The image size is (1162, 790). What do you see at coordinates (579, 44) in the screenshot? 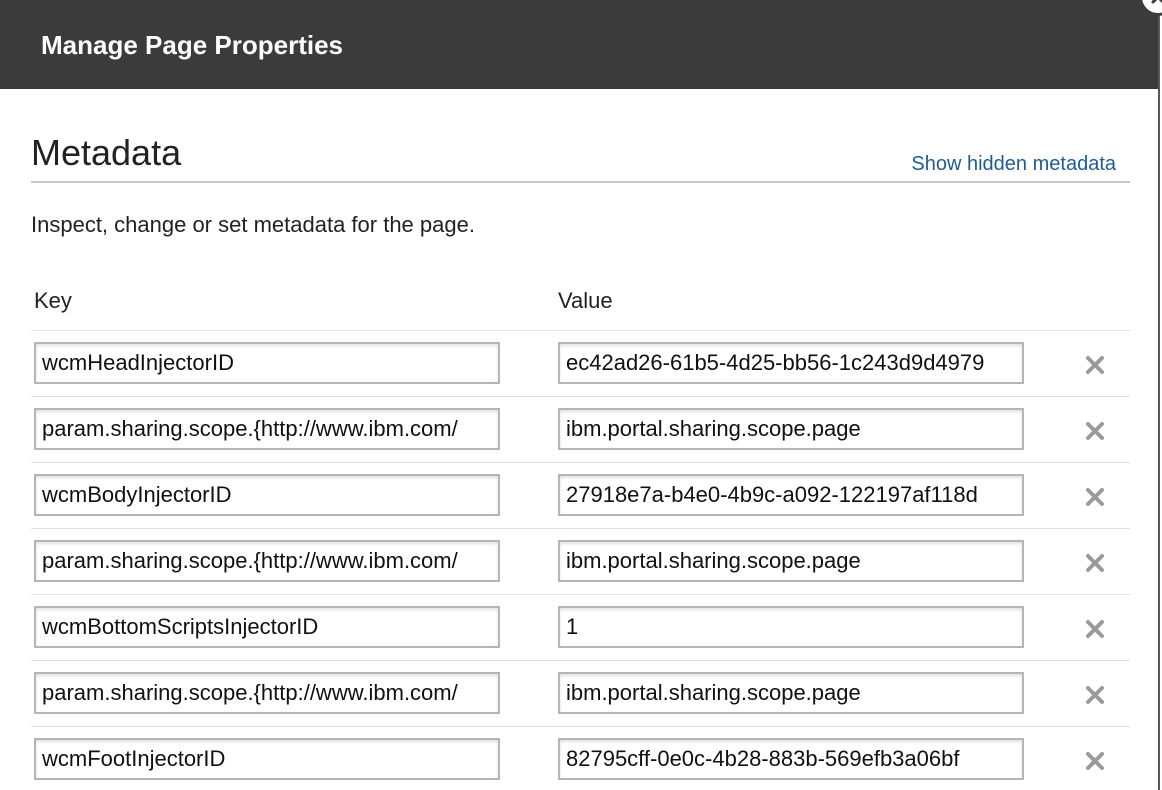
I see `dialog-titlebar: Manage Page Properties` at bounding box center [579, 44].